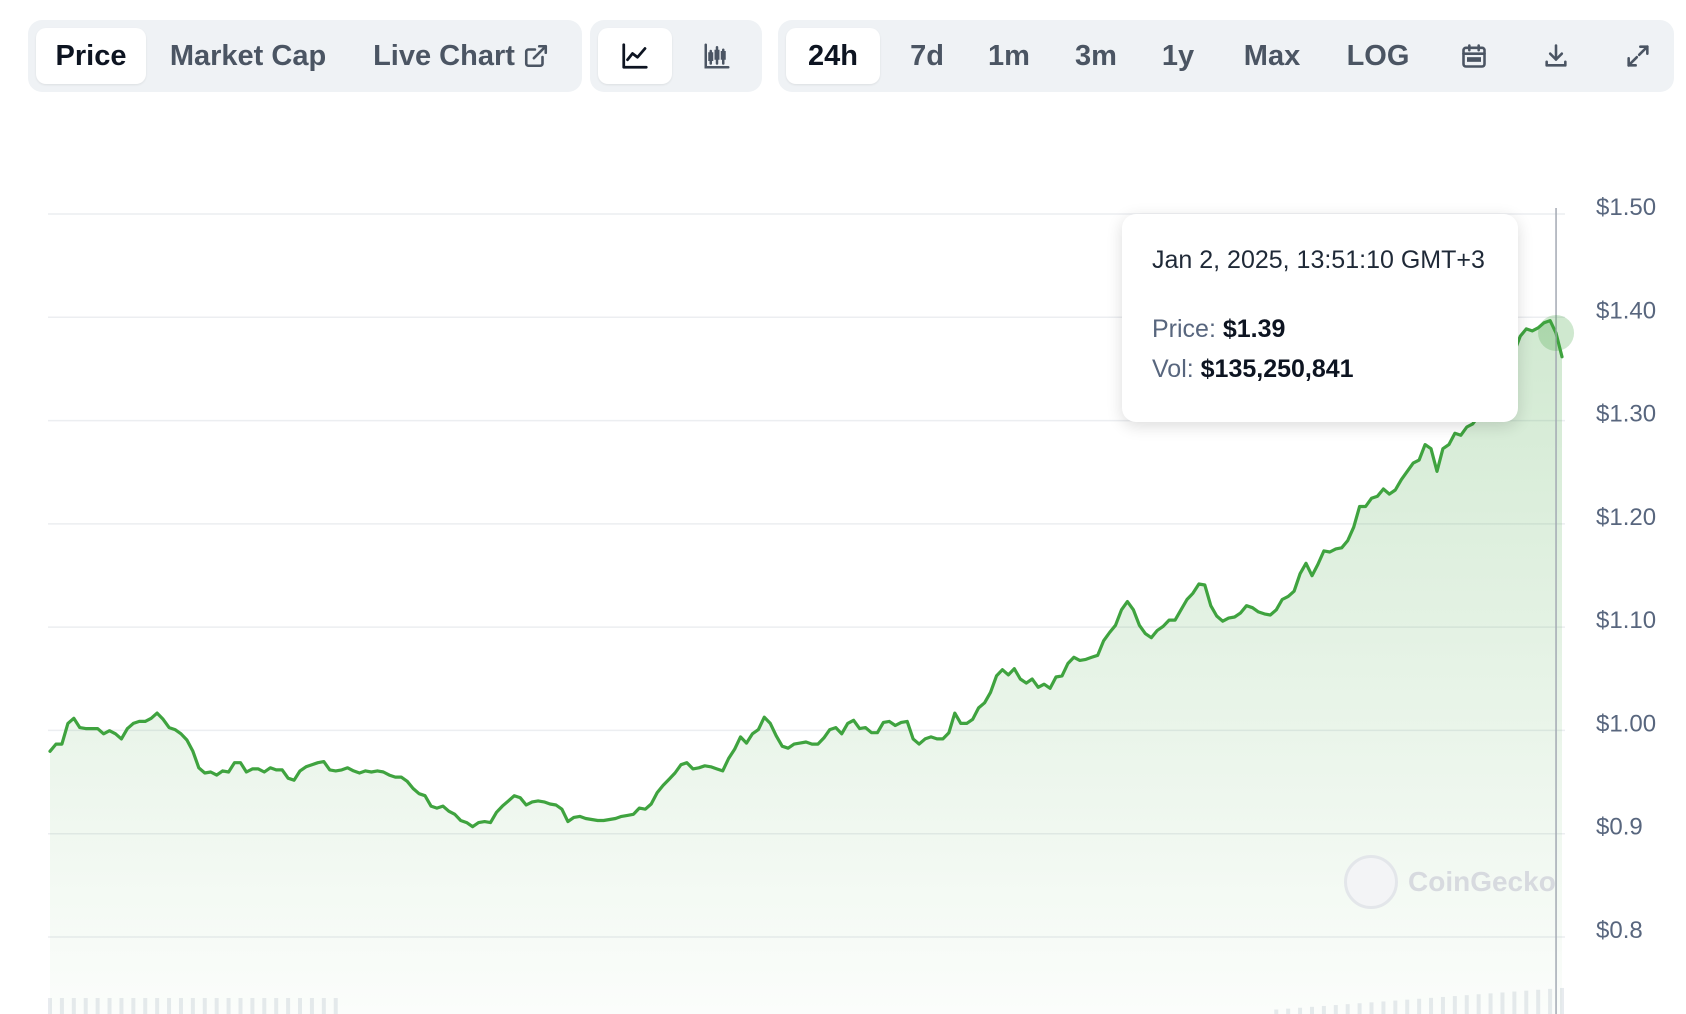  Describe the element at coordinates (1482, 881) in the screenshot. I see `watermark-text: CoinGecko` at that location.